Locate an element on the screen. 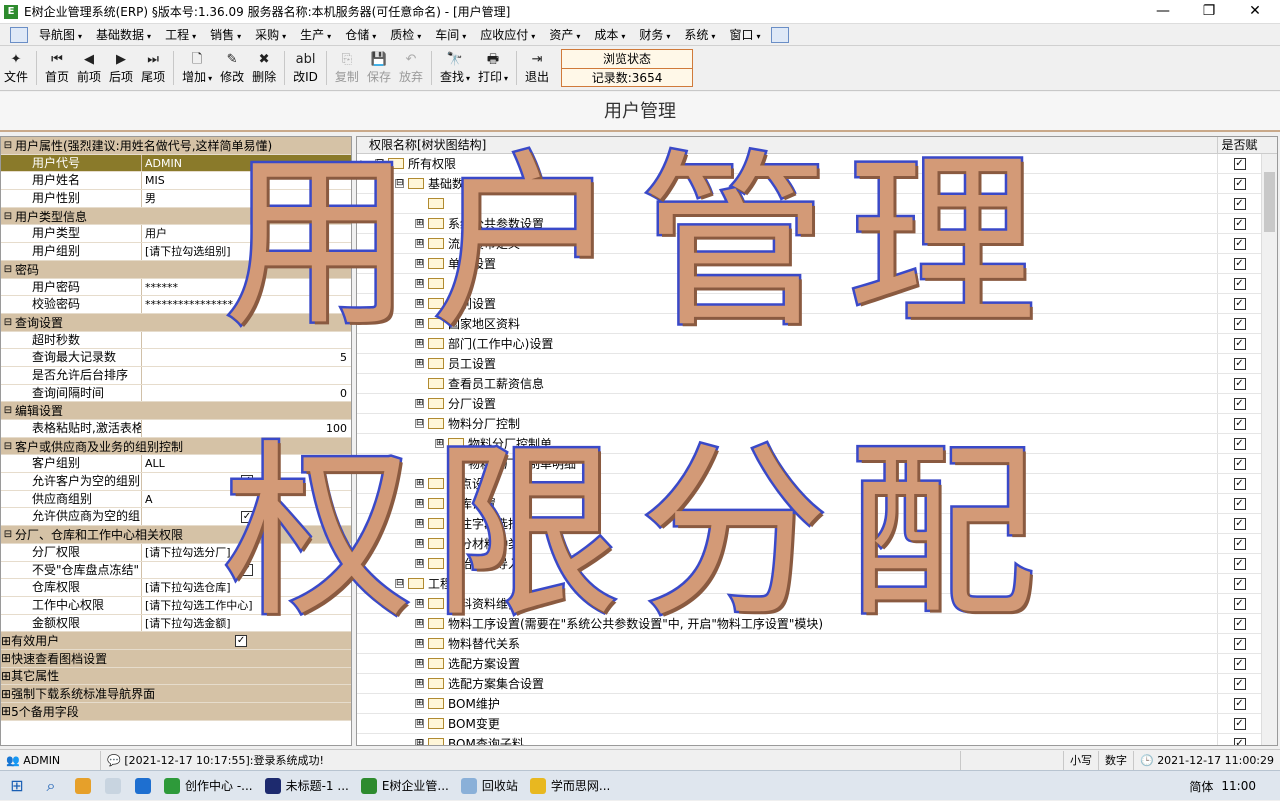 Image resolution: width=1280 pixels, height=801 pixels. chevron-down-icon: ▾ is located at coordinates (468, 78).